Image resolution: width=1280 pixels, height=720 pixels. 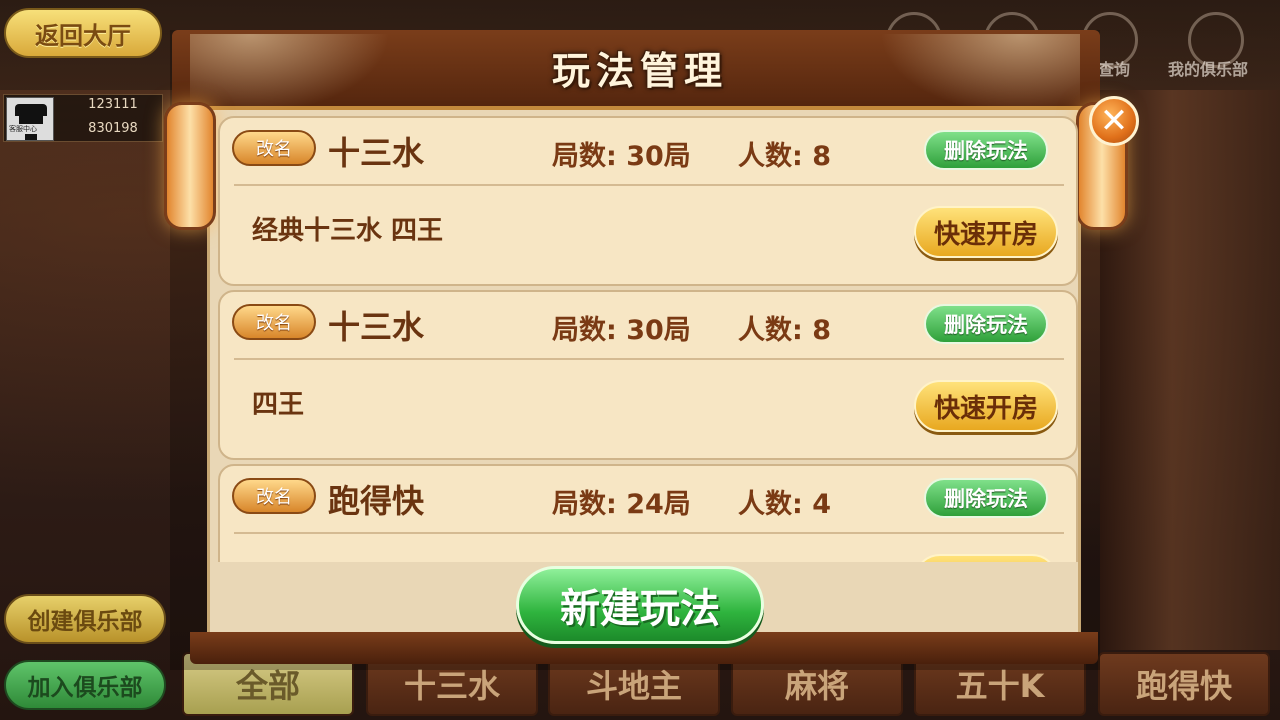 What do you see at coordinates (1184, 684) in the screenshot?
I see `tab-paodekuai: 跑得快` at bounding box center [1184, 684].